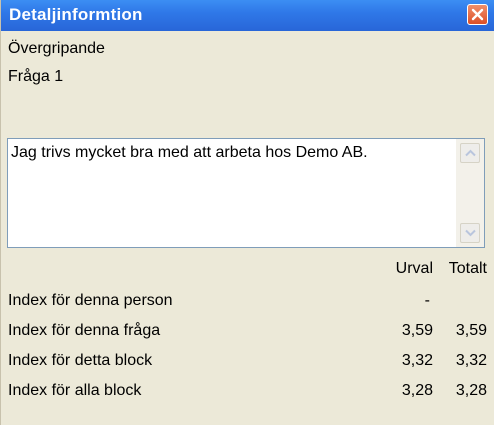 The width and height of the screenshot is (494, 425). Describe the element at coordinates (247, 306) in the screenshot. I see `table-row: Index för denna person -` at that location.